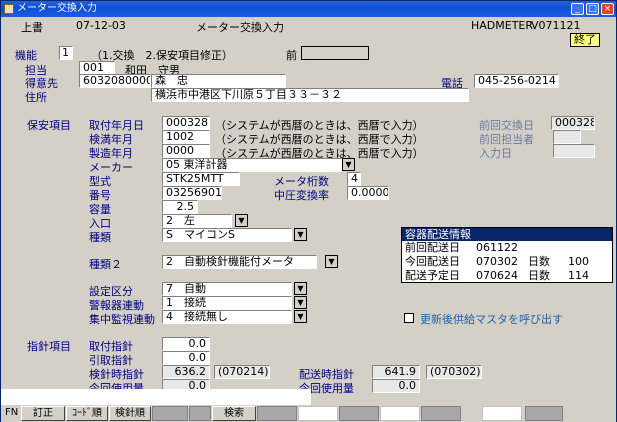  I want to click on maker-select: 05 東洋計器, so click(252, 165).